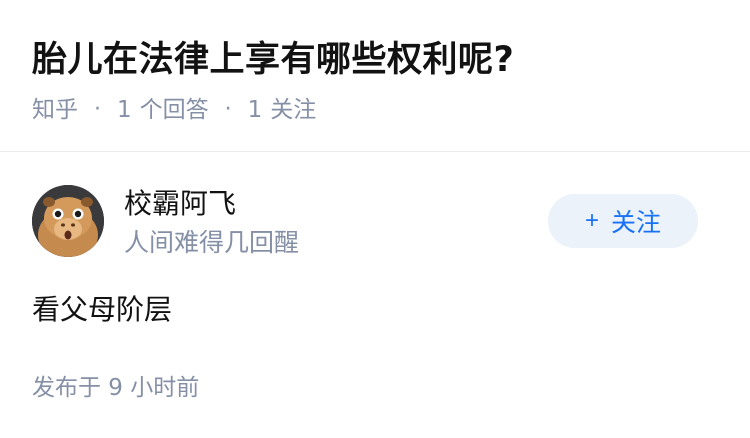 This screenshot has width=750, height=438. What do you see at coordinates (273, 60) in the screenshot?
I see `question-title: 胎儿在法律上享有哪些权利呢?` at bounding box center [273, 60].